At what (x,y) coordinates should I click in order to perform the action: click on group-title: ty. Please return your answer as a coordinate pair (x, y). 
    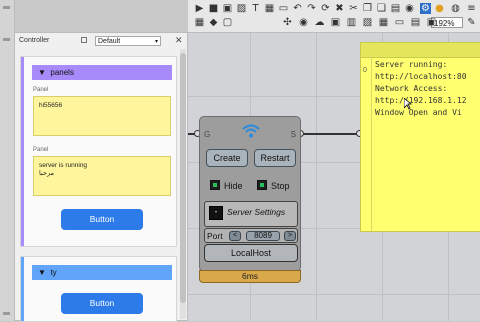
    Looking at the image, I should click on (53, 272).